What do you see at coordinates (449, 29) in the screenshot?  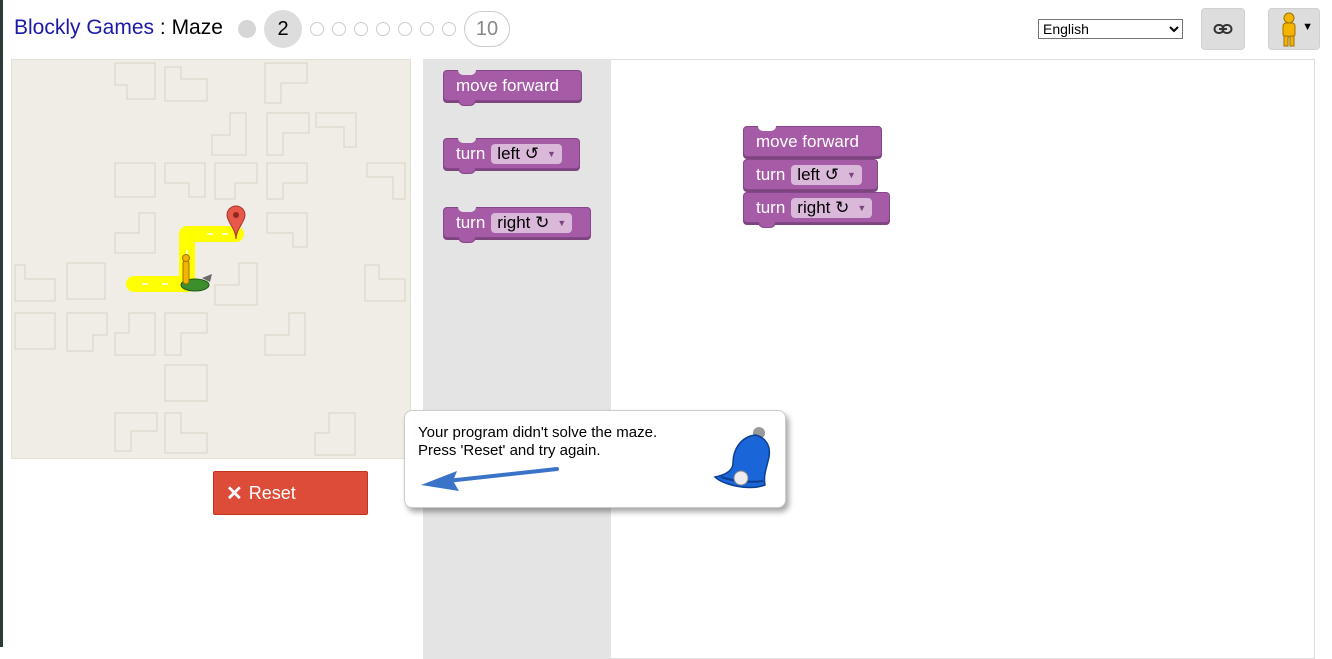 I see `level-9-dot` at bounding box center [449, 29].